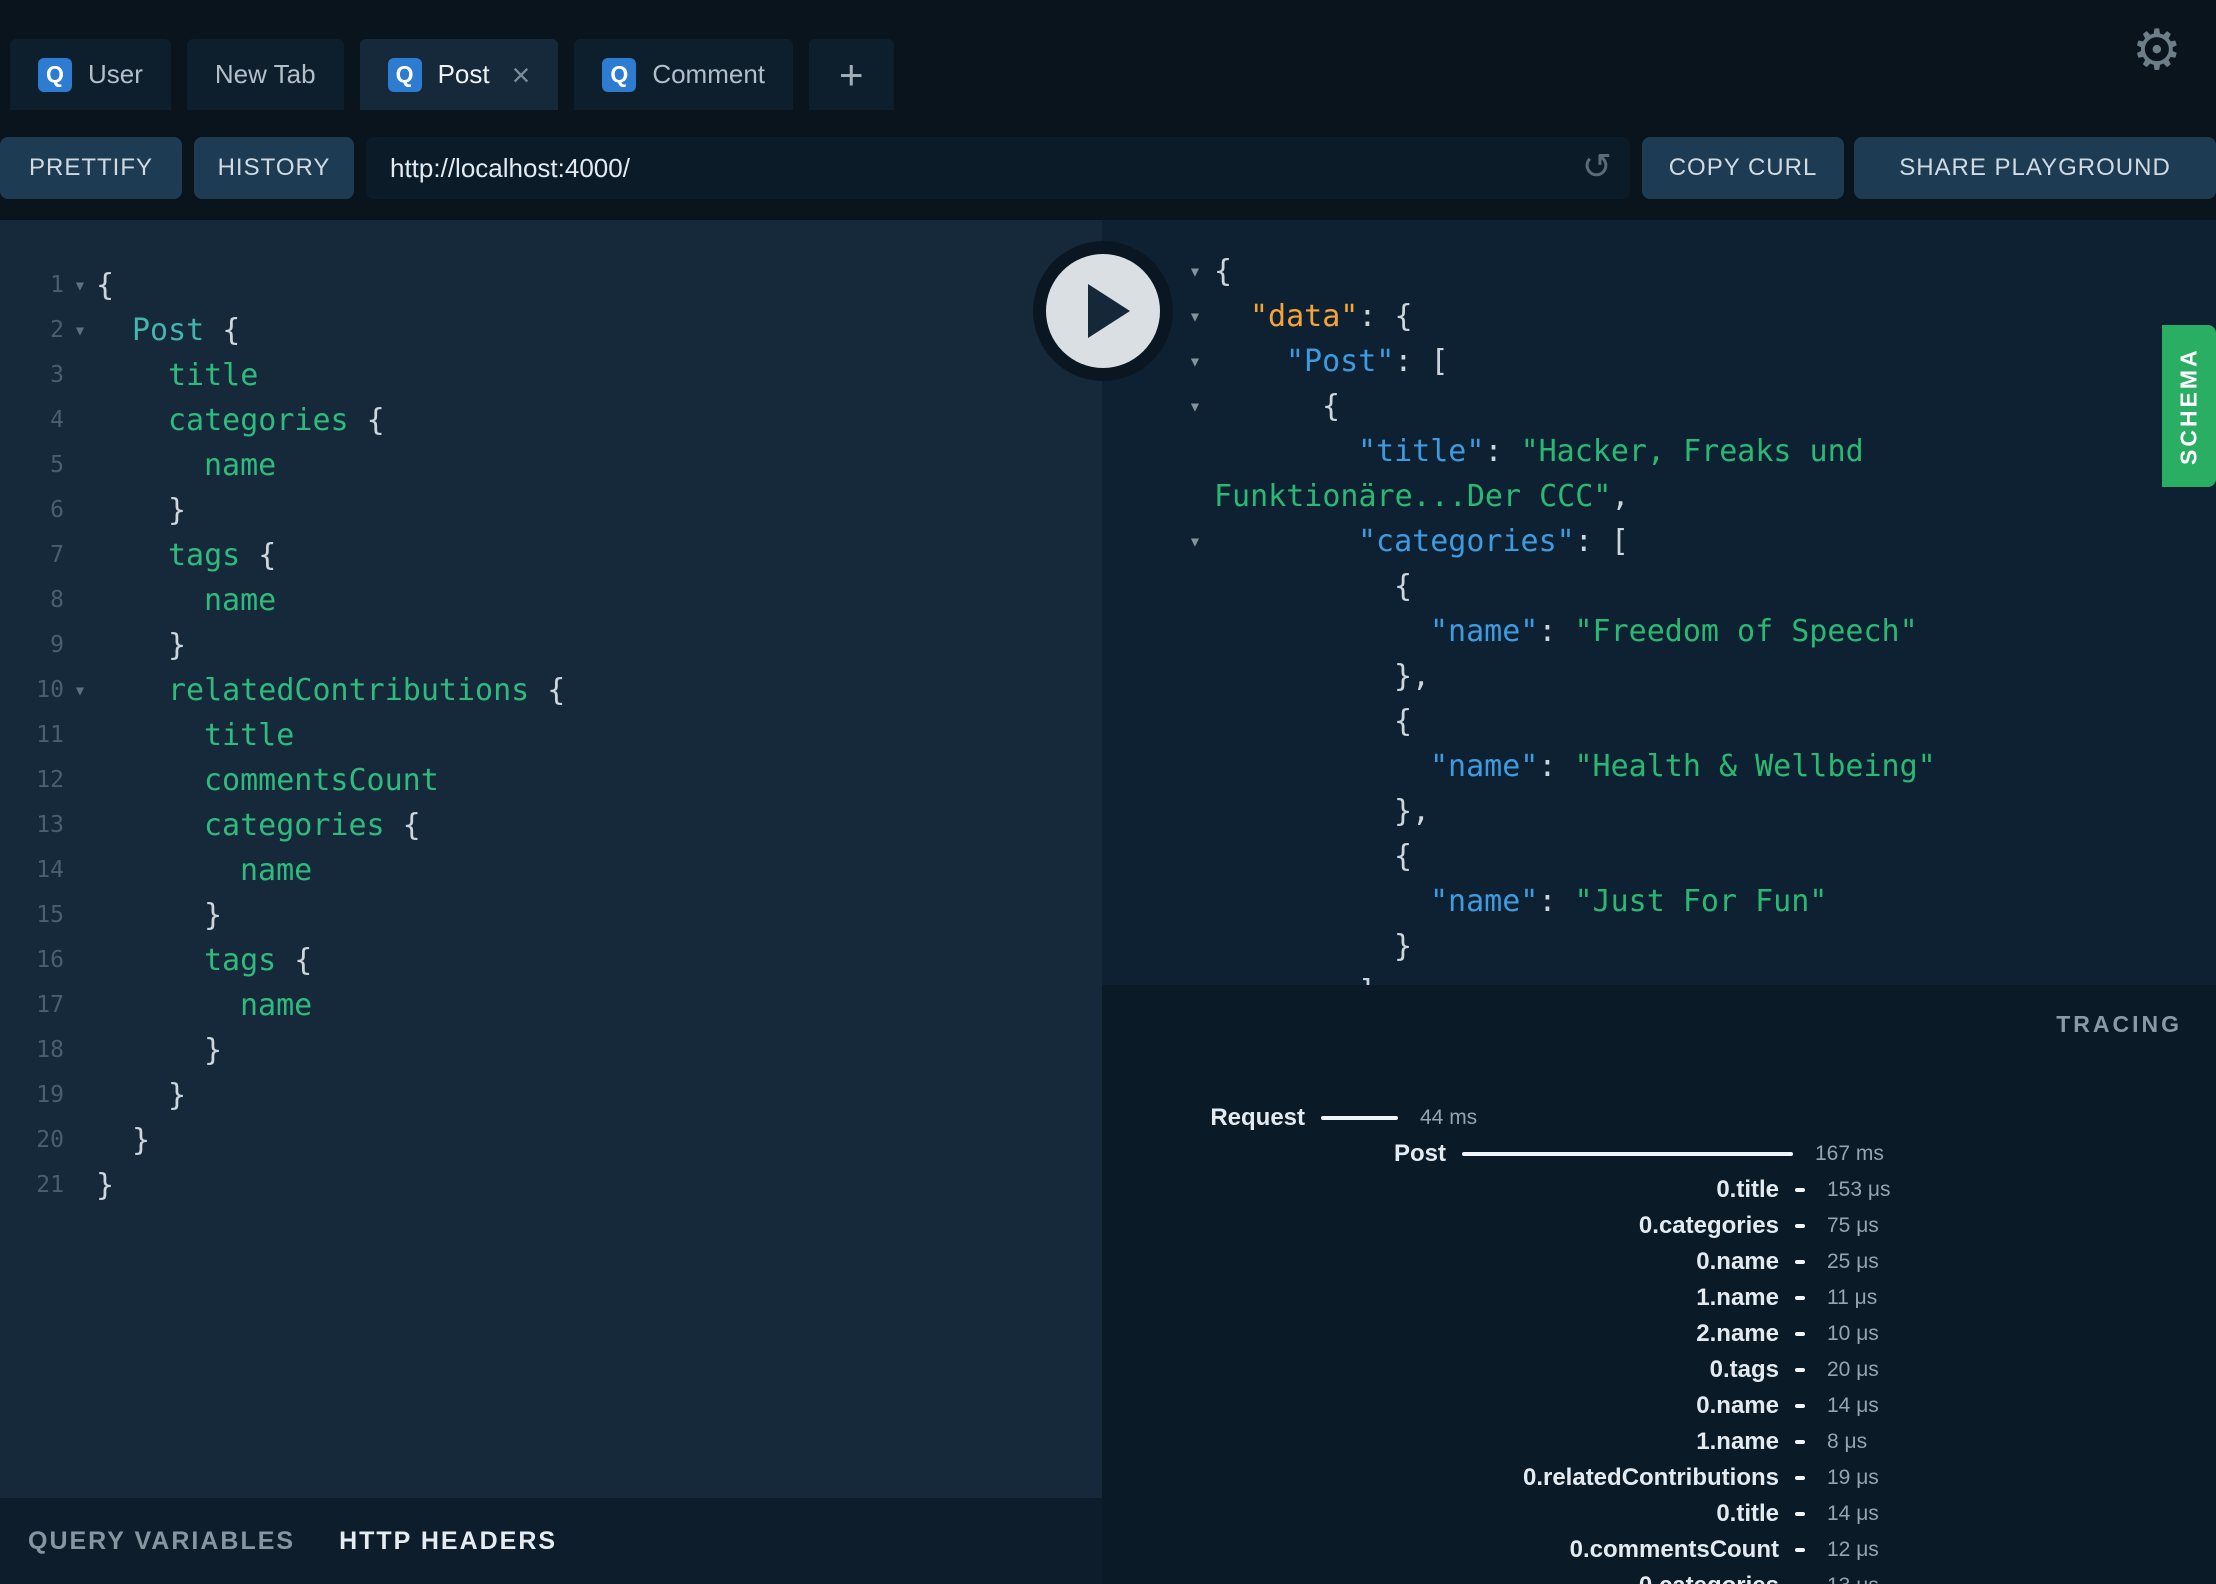 Image resolution: width=2216 pixels, height=1584 pixels. I want to click on tab-post: Q Post ×, so click(459, 74).